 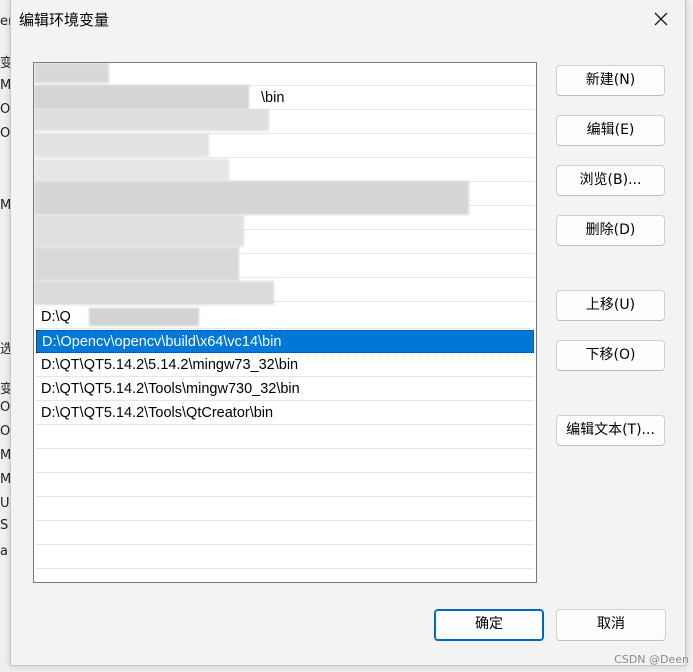 I want to click on move-up-button: 上移(U), so click(x=610, y=305).